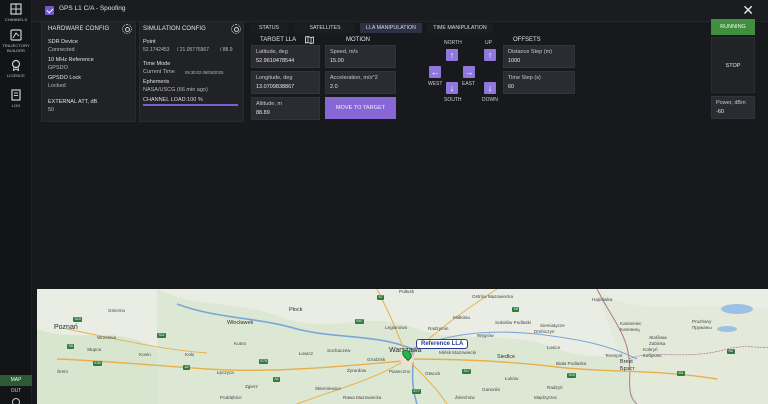 The width and height of the screenshot is (768, 404). What do you see at coordinates (187, 367) in the screenshot?
I see `map-road-badge: A2` at bounding box center [187, 367].